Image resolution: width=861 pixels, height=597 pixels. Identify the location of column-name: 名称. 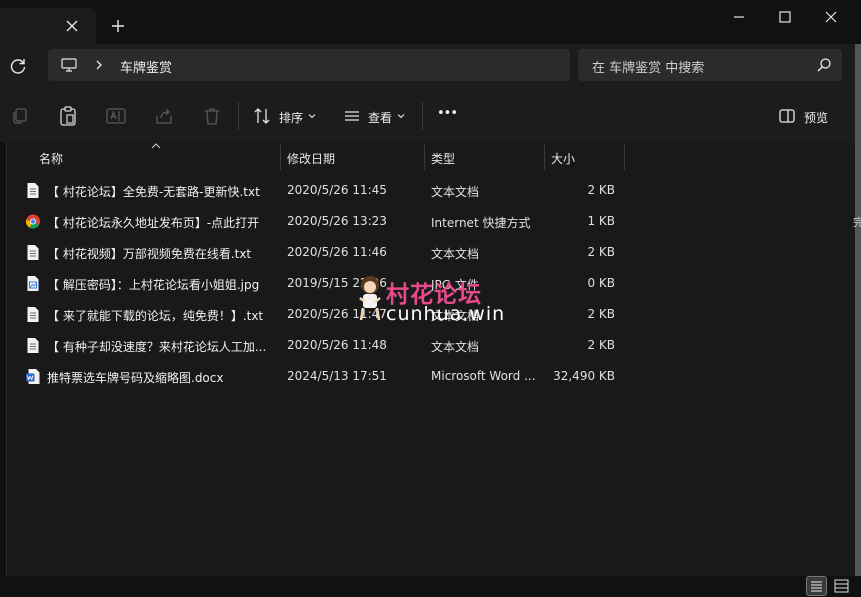
(51, 158).